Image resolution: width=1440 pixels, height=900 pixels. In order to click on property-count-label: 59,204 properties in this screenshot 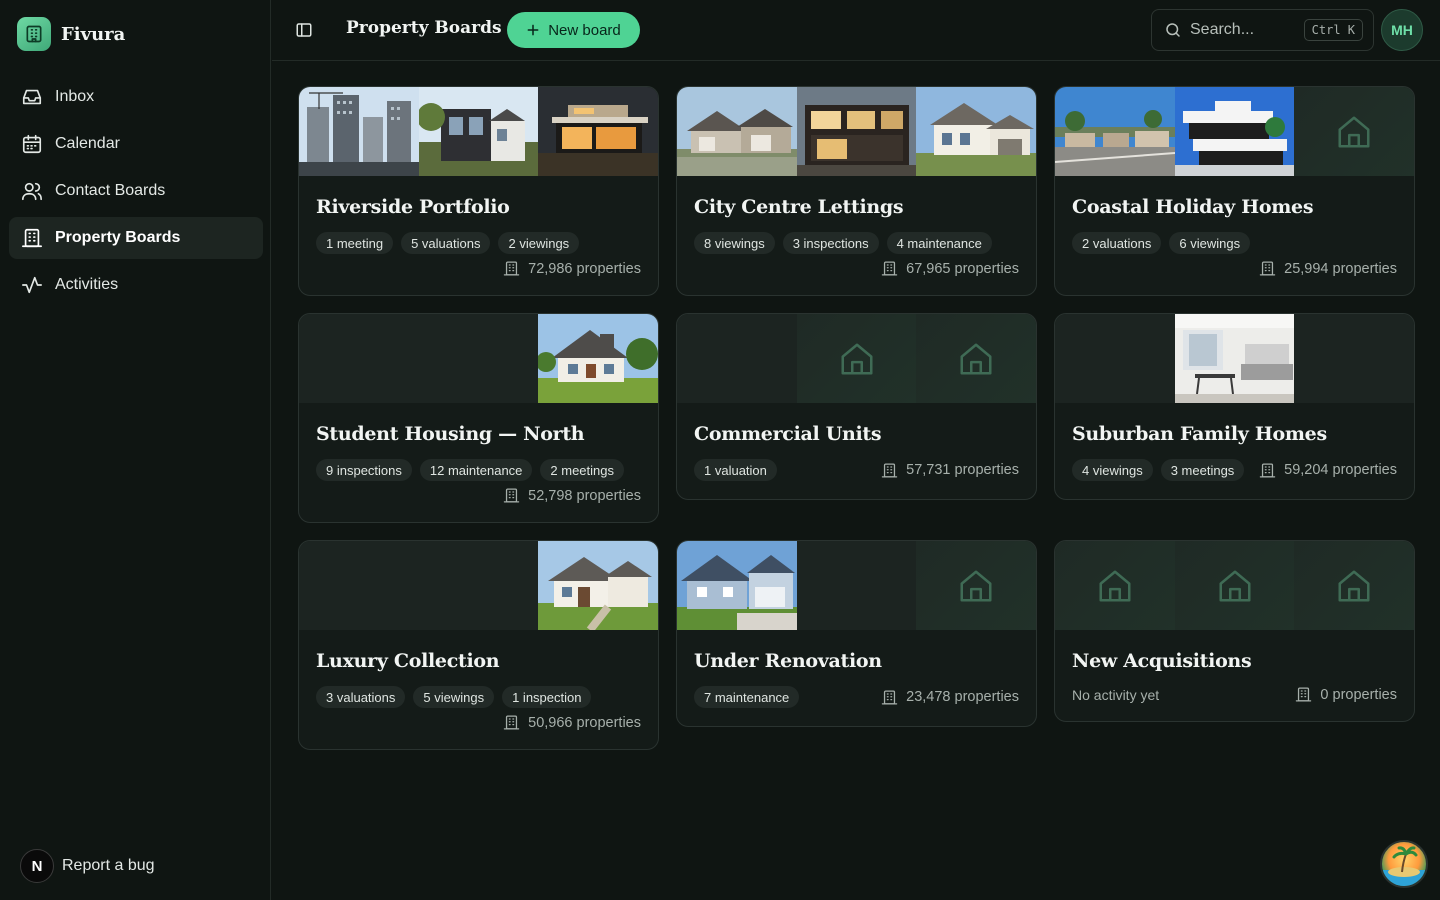, I will do `click(1340, 470)`.